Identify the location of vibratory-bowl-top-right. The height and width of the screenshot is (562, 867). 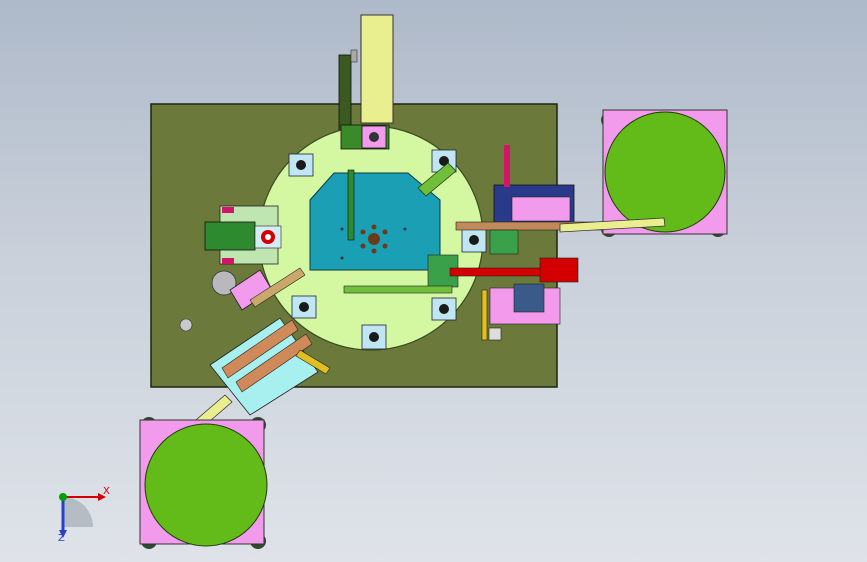
(643, 173).